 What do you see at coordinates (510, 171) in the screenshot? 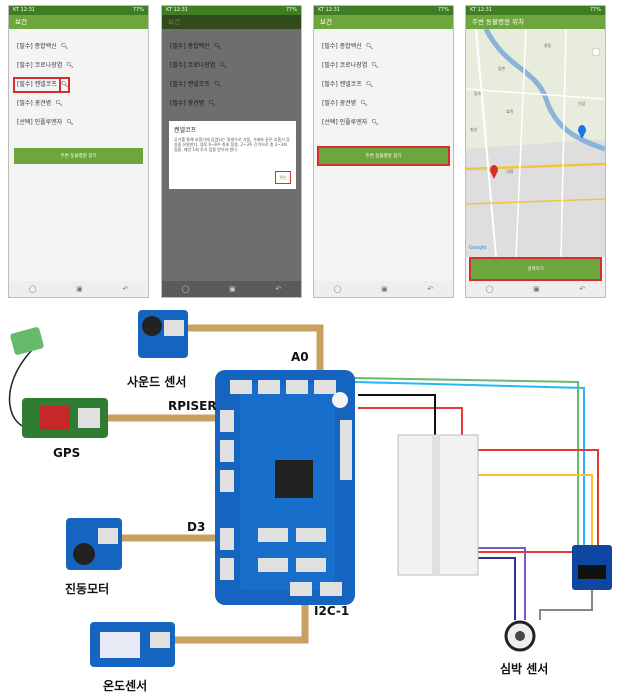
I see `map-label: 대명` at bounding box center [510, 171].